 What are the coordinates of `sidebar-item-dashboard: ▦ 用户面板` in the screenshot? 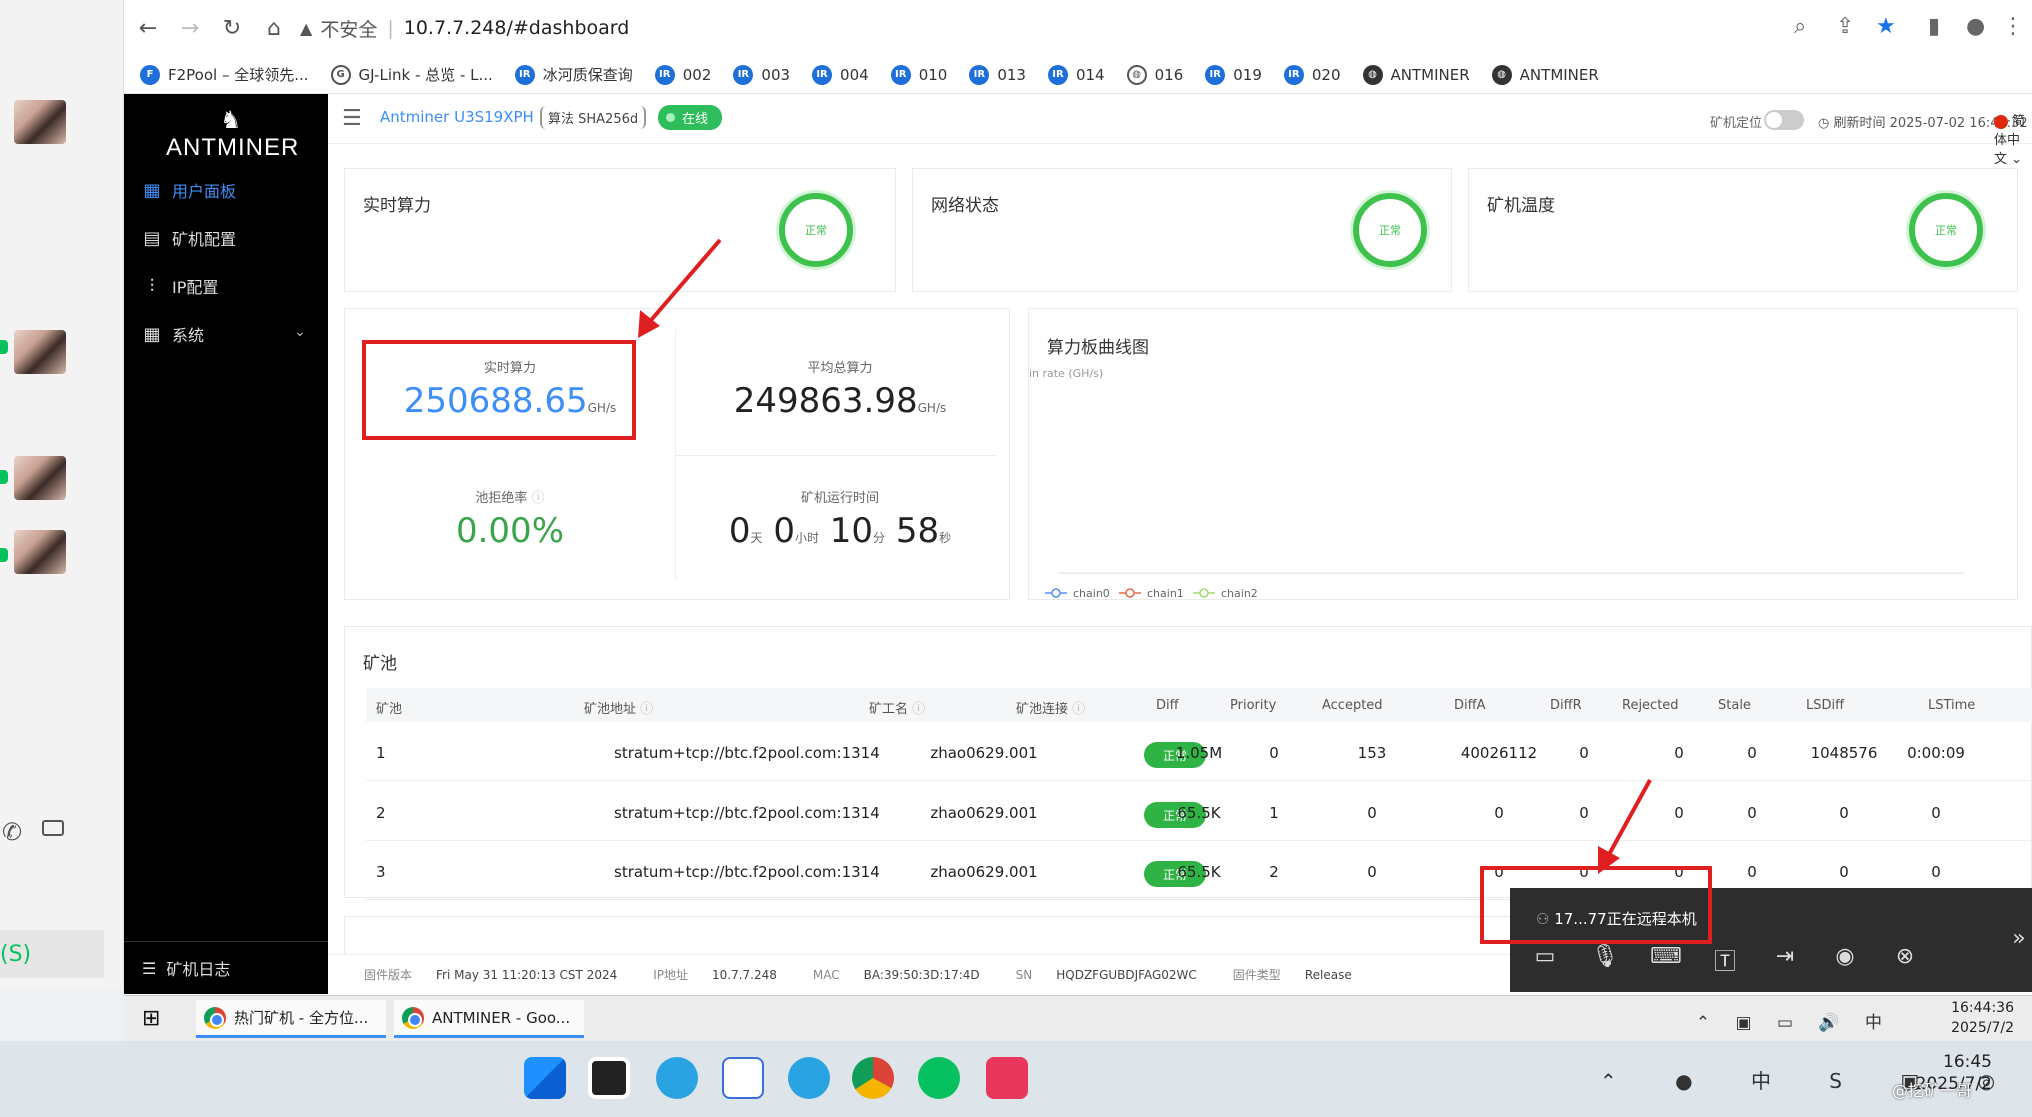 It's located at (189, 190).